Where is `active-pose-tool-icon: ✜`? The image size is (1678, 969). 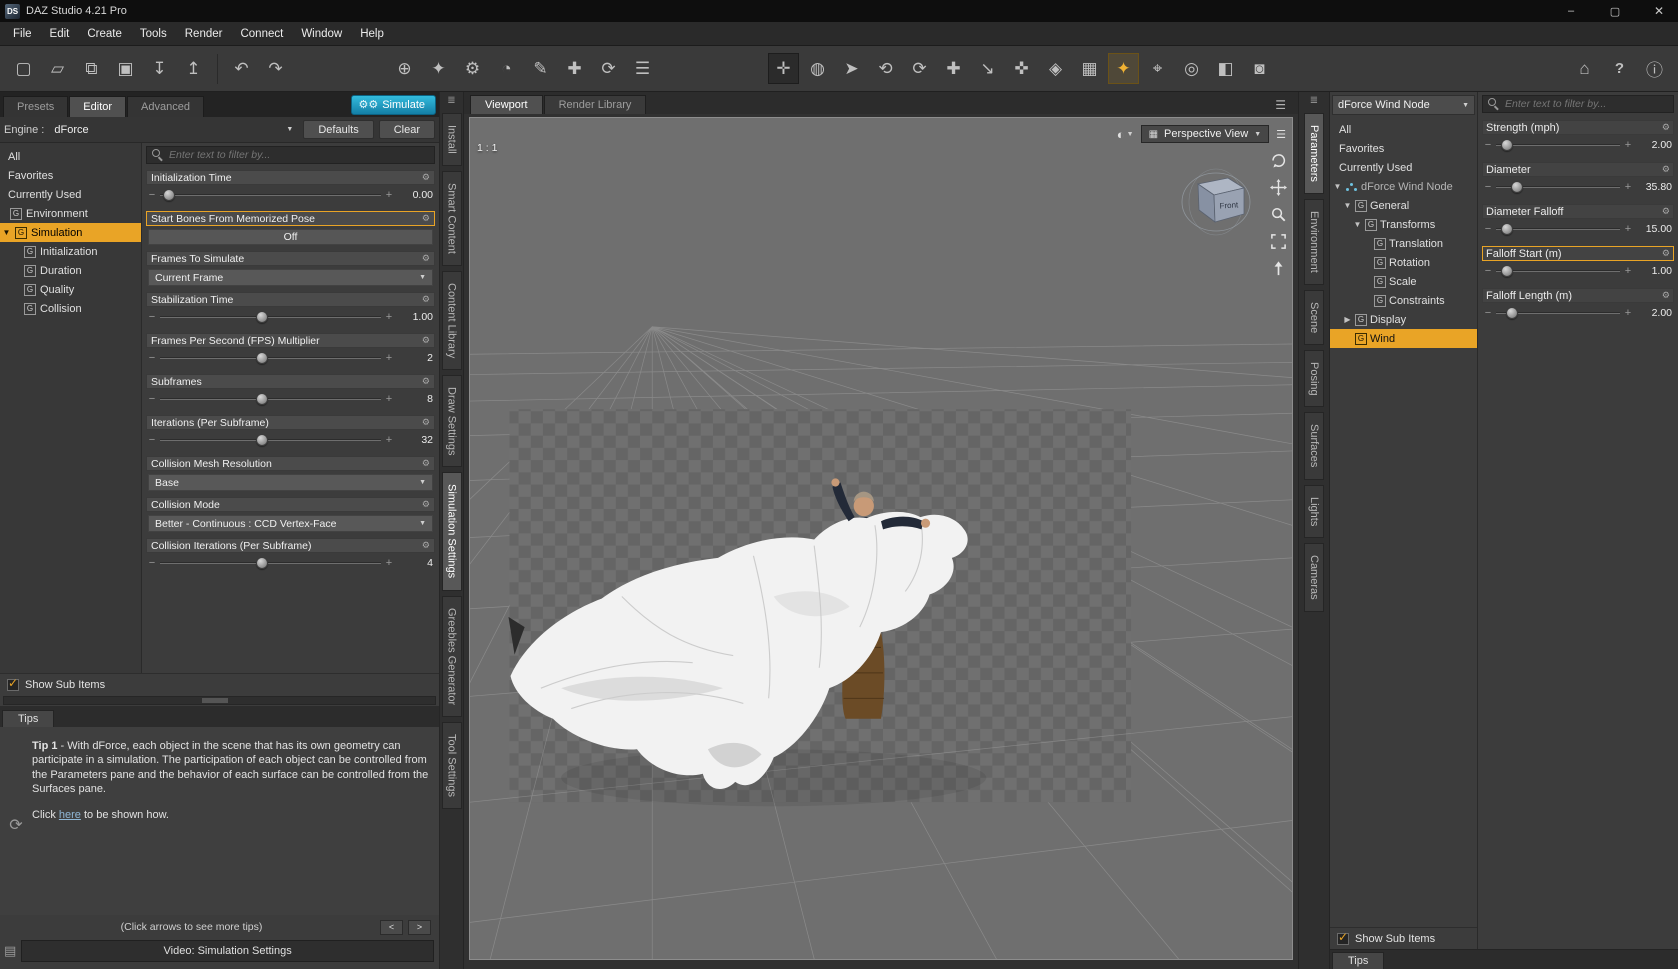 active-pose-tool-icon: ✜ is located at coordinates (1021, 68).